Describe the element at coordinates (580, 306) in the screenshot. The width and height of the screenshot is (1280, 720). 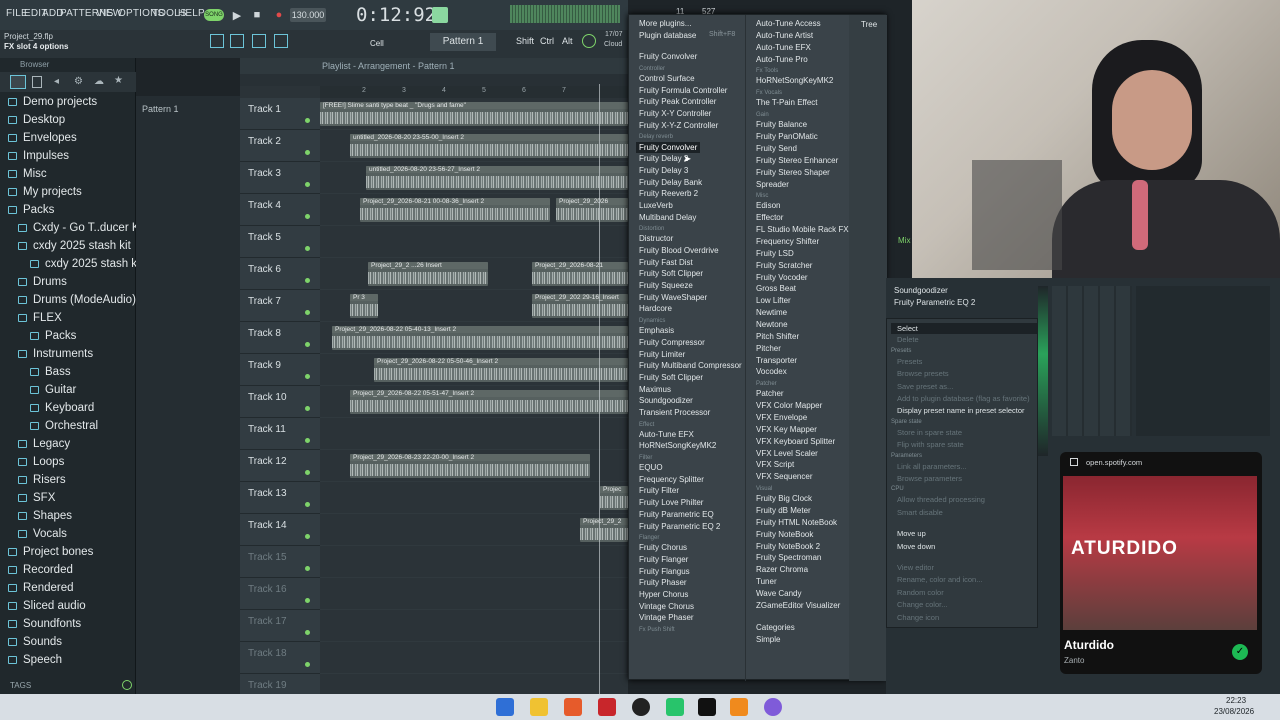
I see `audio-clip: Project_29_202 29-16_Insert` at that location.